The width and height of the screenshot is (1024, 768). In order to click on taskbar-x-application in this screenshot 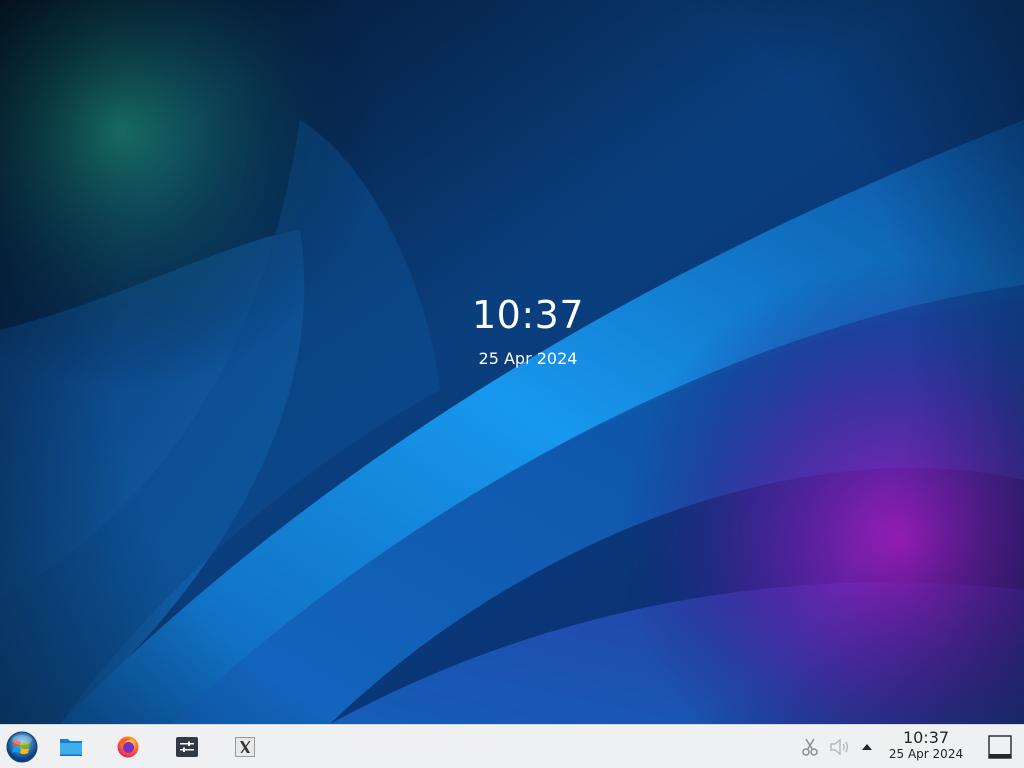, I will do `click(245, 746)`.